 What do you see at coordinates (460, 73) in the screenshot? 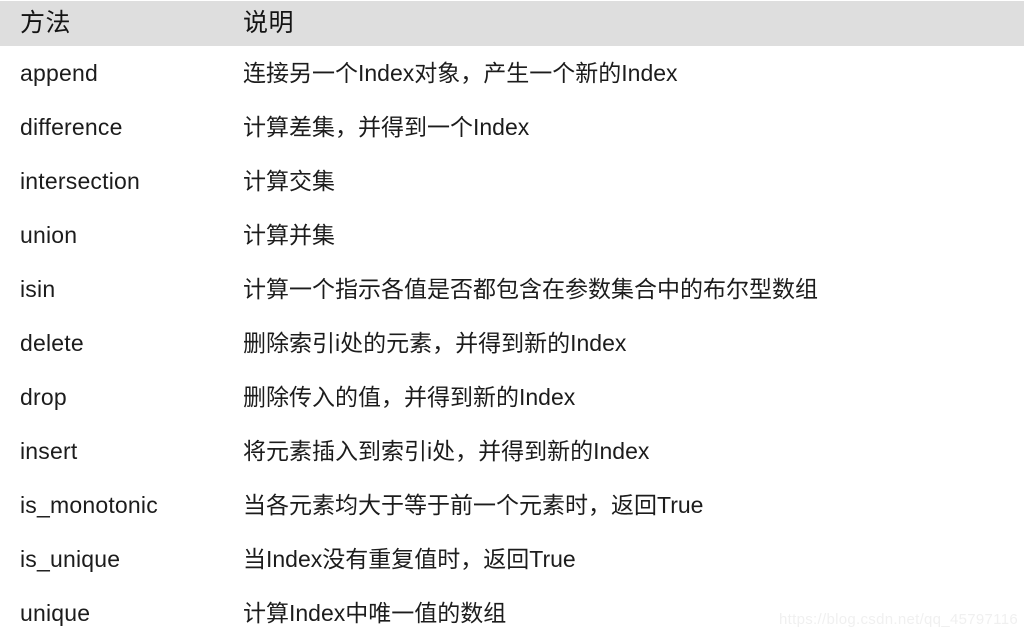
I see `cell-description: 连接另一个Index对象，产生一个新的Index` at bounding box center [460, 73].